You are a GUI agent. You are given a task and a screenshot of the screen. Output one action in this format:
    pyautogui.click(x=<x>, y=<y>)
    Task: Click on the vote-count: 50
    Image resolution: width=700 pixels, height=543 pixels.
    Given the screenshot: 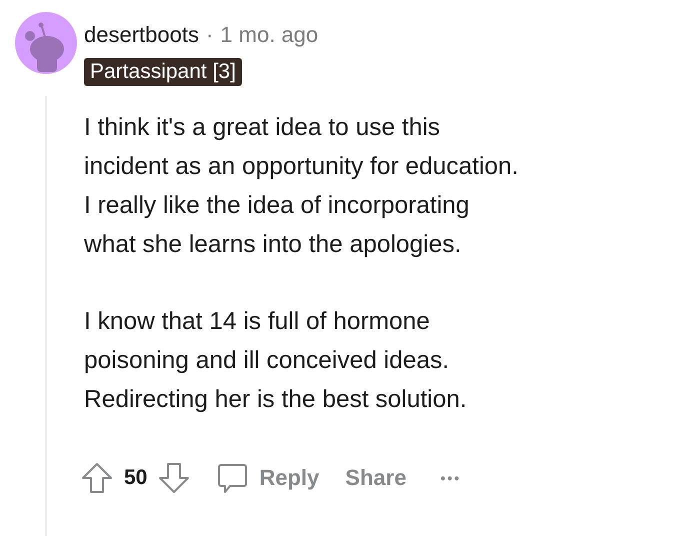 What is the action you would take?
    pyautogui.click(x=136, y=478)
    